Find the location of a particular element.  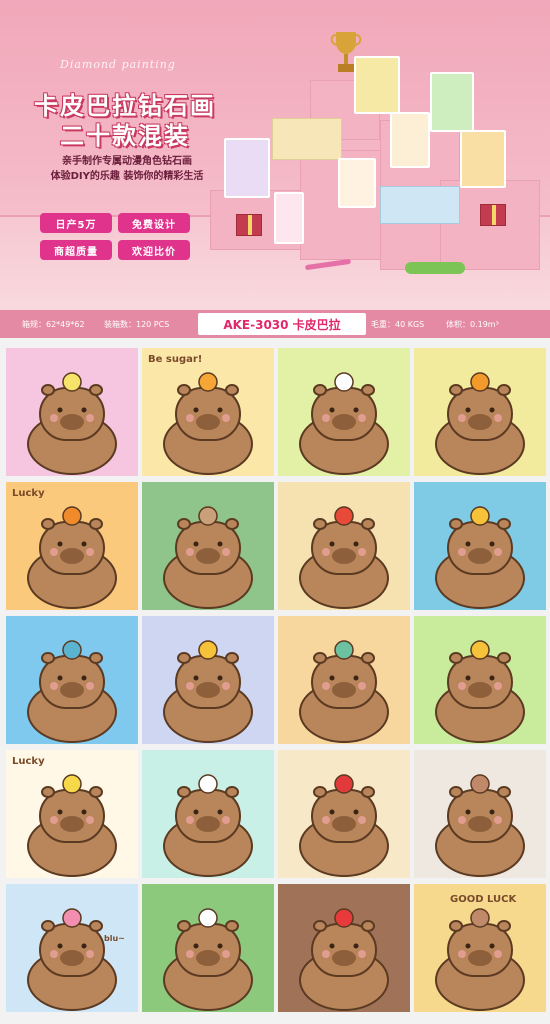

painting-tile-2: Be sugar! is located at coordinates (208, 412).